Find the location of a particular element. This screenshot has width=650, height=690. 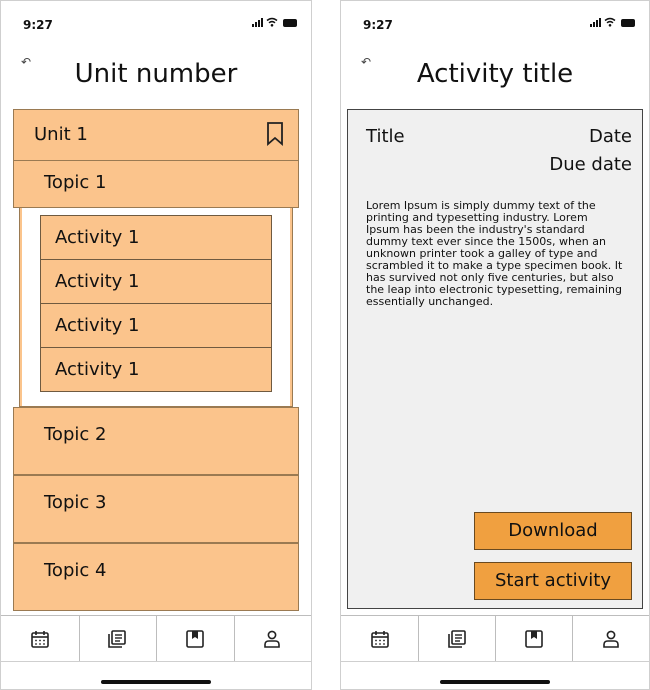

activity-date: Date is located at coordinates (610, 136).